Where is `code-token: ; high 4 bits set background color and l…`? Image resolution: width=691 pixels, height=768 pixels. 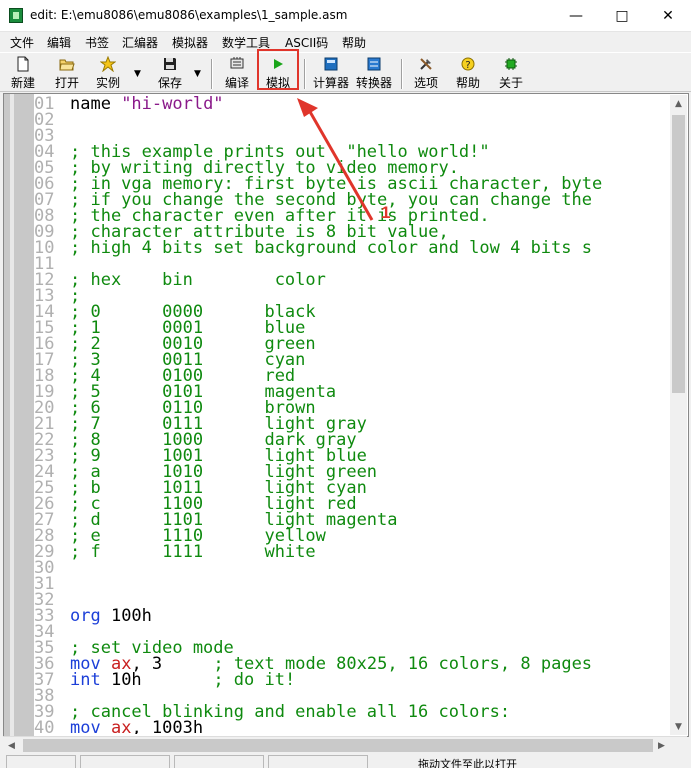 code-token: ; high 4 bits set background color and l… is located at coordinates (331, 248).